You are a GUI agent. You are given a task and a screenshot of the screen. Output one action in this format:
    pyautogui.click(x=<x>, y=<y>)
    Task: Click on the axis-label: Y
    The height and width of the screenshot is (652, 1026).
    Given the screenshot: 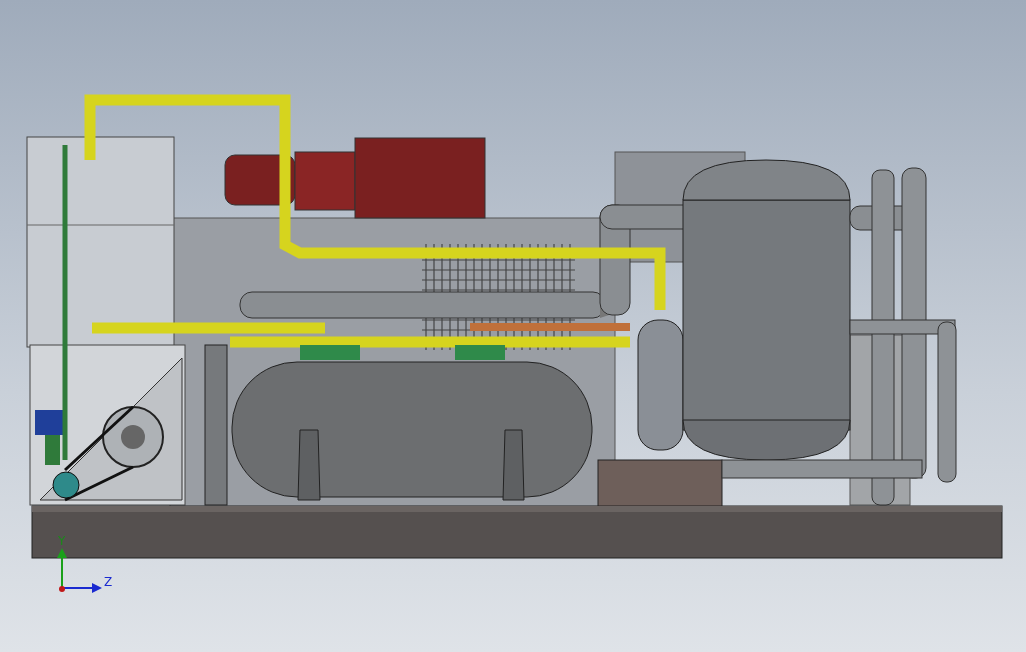 What is the action you would take?
    pyautogui.click(x=62, y=541)
    